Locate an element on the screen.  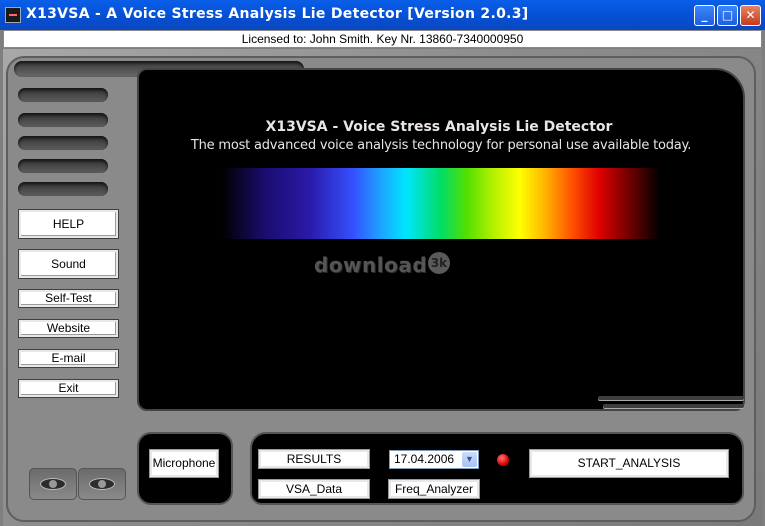
microphone-button: Microphone is located at coordinates (184, 463).